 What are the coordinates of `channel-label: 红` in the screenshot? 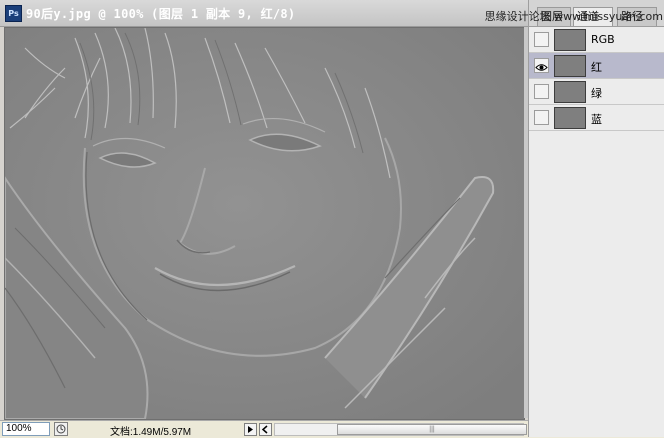 It's located at (596, 67).